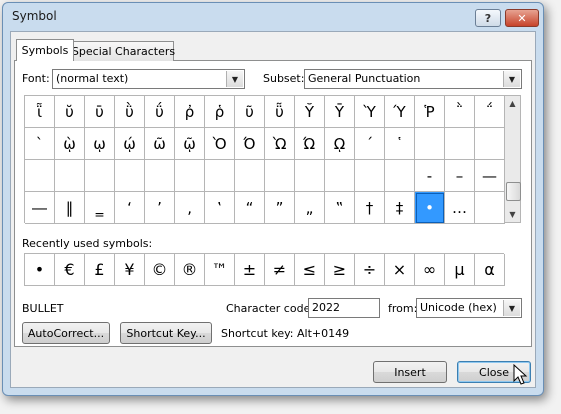  Describe the element at coordinates (400, 270) in the screenshot. I see `recent-symbol-cell: ×` at that location.